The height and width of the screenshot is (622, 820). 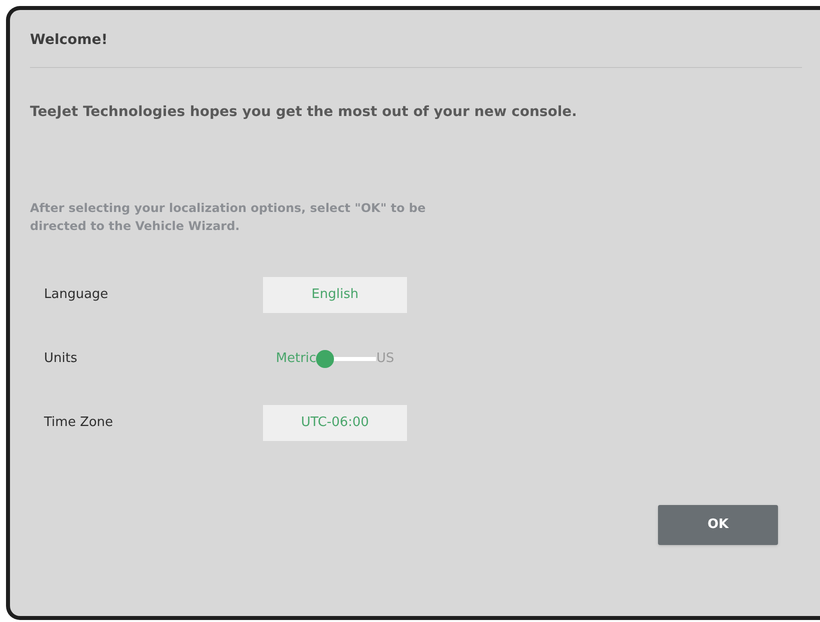 What do you see at coordinates (69, 40) in the screenshot?
I see `dialog-title: Welcome!` at bounding box center [69, 40].